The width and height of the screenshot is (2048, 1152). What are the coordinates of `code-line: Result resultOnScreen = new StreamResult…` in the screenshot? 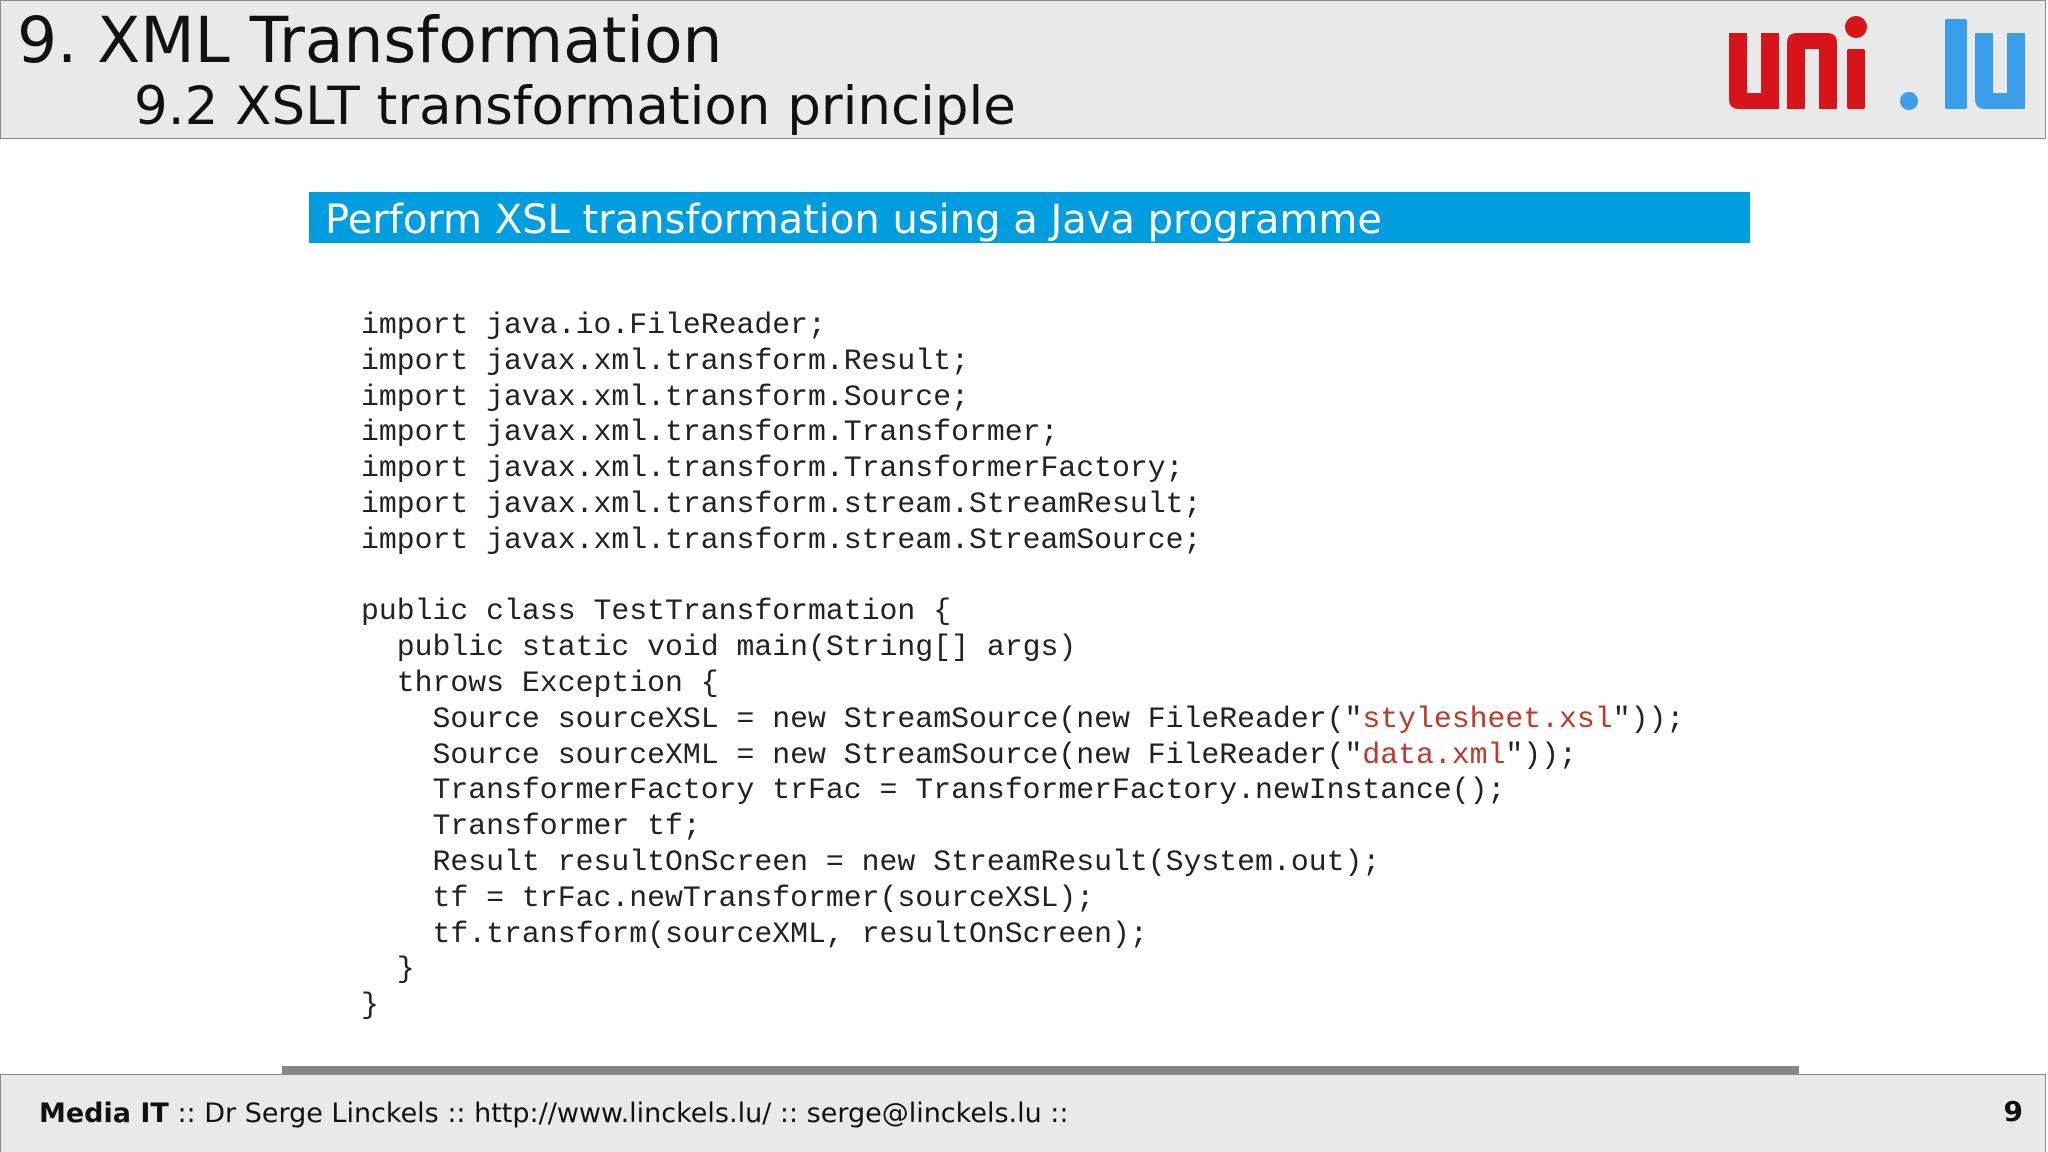 It's located at (871, 861).